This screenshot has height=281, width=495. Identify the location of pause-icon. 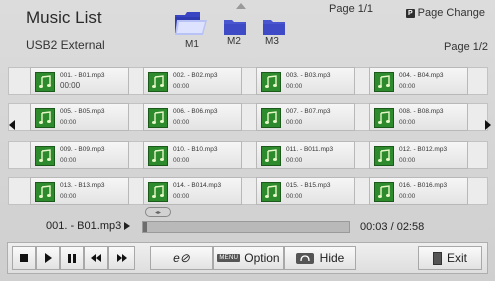
(72, 258).